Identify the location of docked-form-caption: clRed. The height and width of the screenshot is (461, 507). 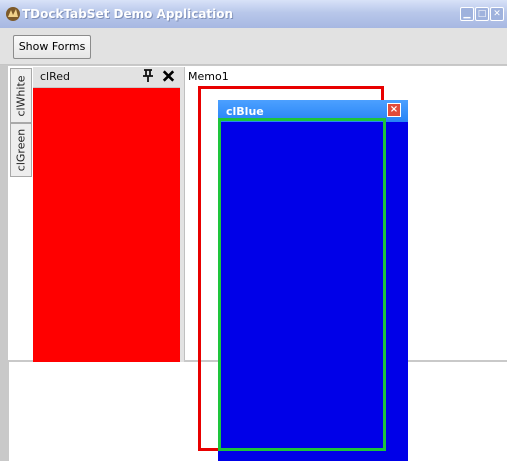
(55, 76).